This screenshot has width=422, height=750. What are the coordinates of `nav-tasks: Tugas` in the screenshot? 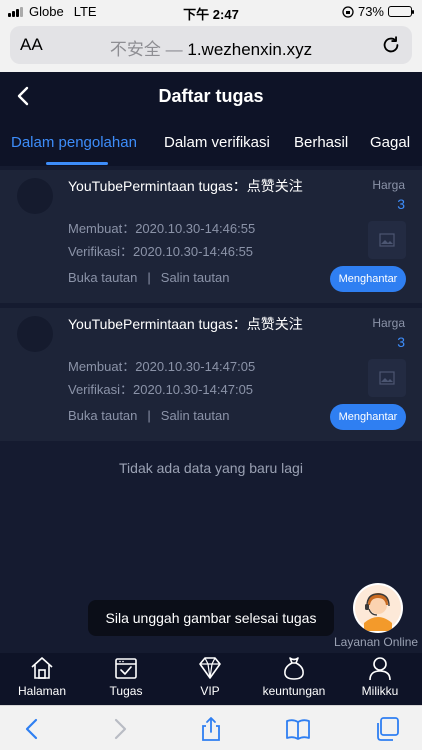 It's located at (126, 676).